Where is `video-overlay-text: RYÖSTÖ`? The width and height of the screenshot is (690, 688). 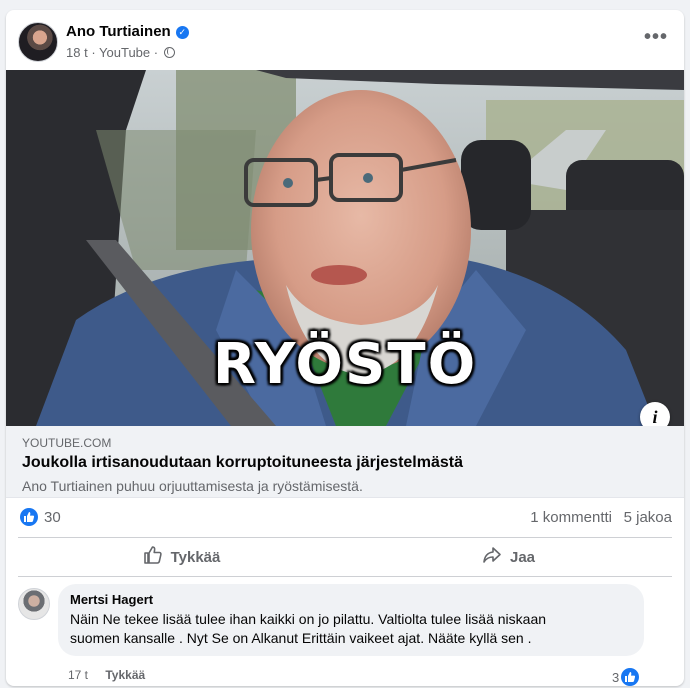
video-overlay-text: RYÖSTÖ is located at coordinates (345, 364).